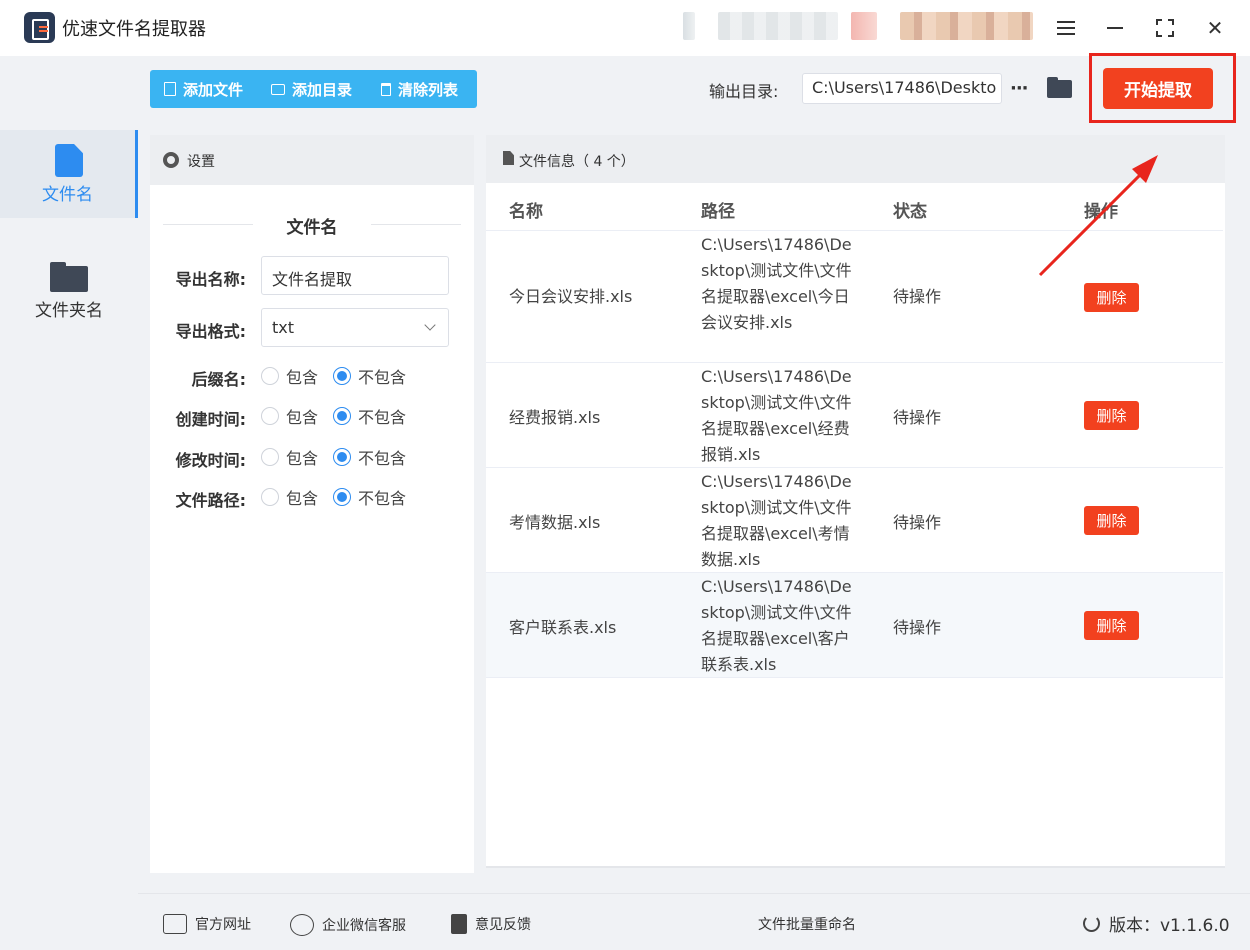 The width and height of the screenshot is (1250, 950). I want to click on add-file-button: 添加文件, so click(203, 89).